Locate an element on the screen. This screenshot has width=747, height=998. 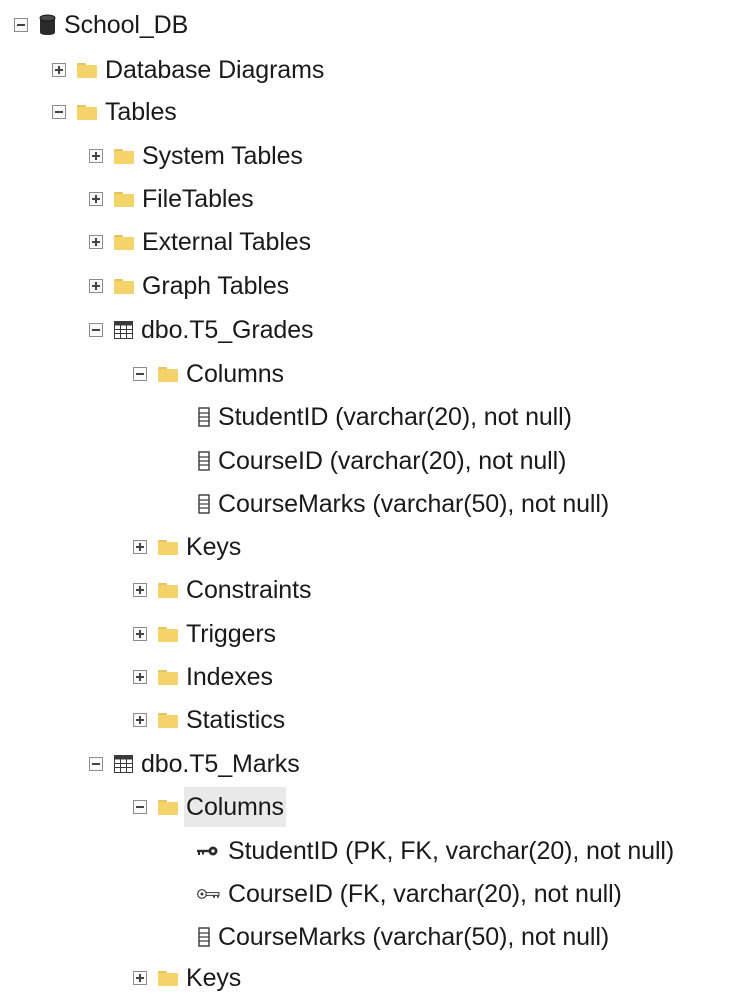
tree-node-tables: Tables is located at coordinates (114, 112).